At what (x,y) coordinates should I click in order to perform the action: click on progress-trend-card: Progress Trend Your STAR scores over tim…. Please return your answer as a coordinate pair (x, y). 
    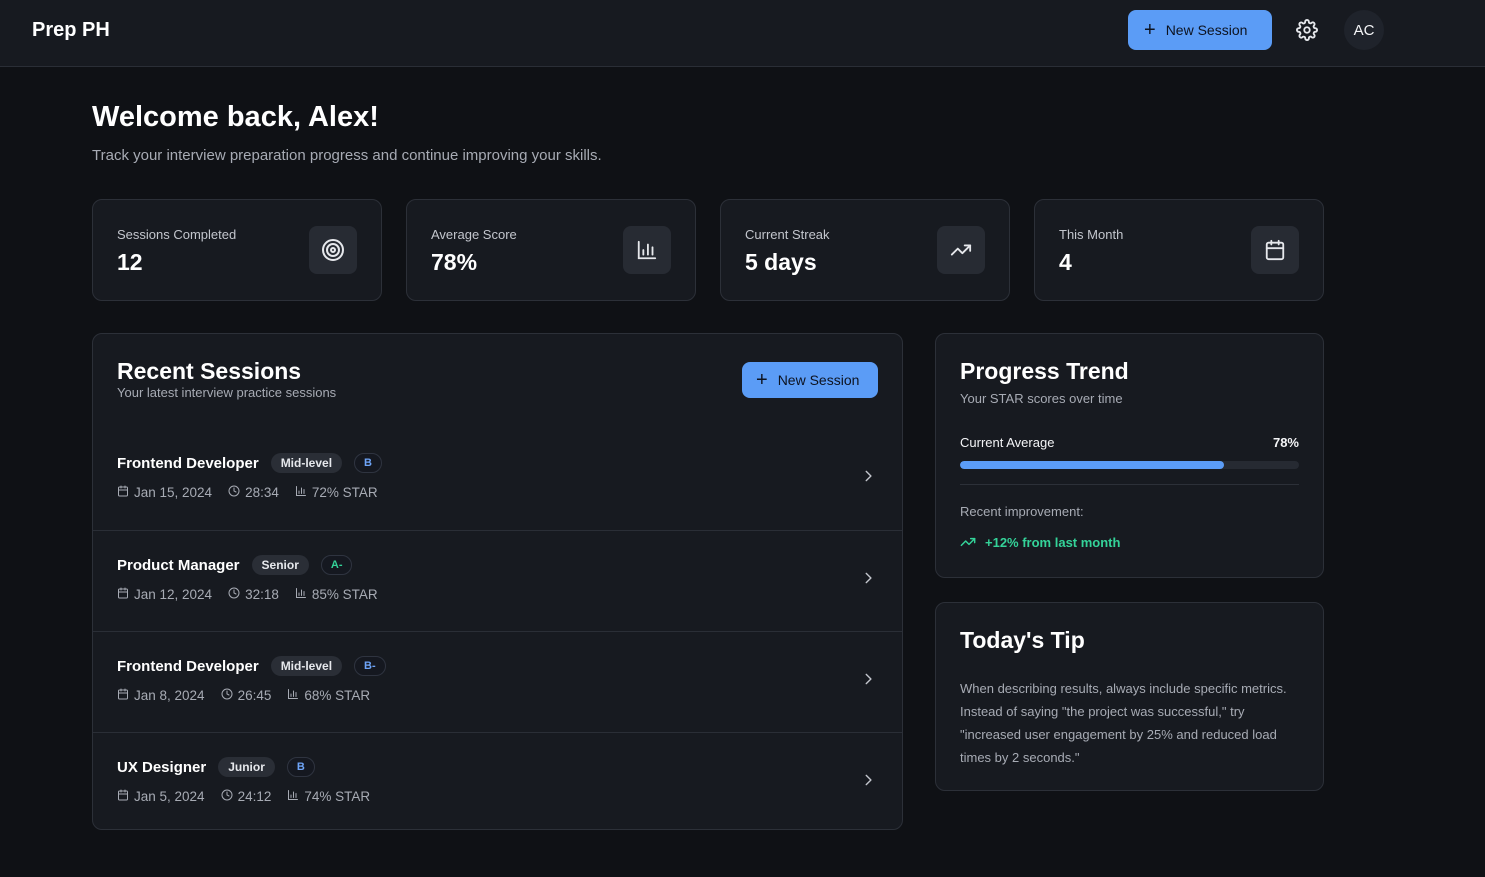
    Looking at the image, I should click on (1129, 455).